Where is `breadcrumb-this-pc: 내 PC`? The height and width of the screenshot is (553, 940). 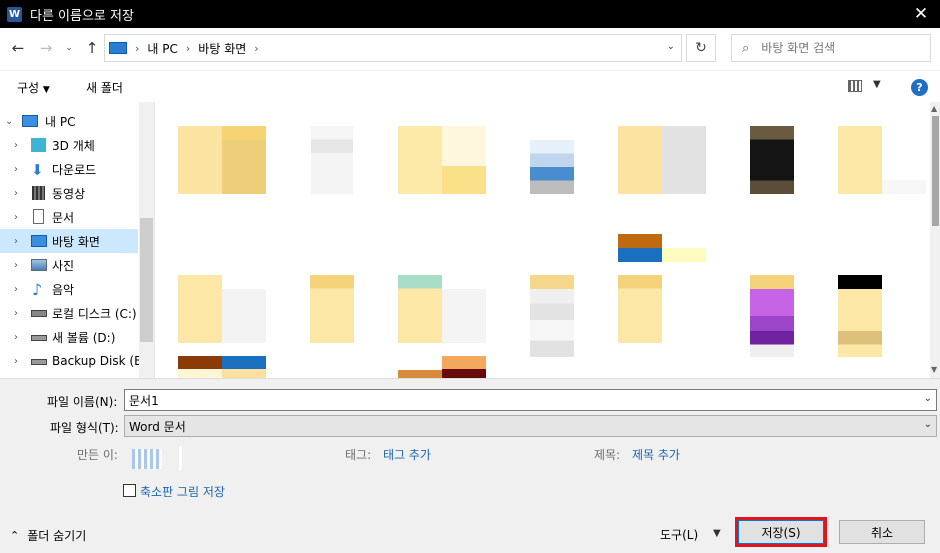
breadcrumb-this-pc: 내 PC is located at coordinates (162, 48).